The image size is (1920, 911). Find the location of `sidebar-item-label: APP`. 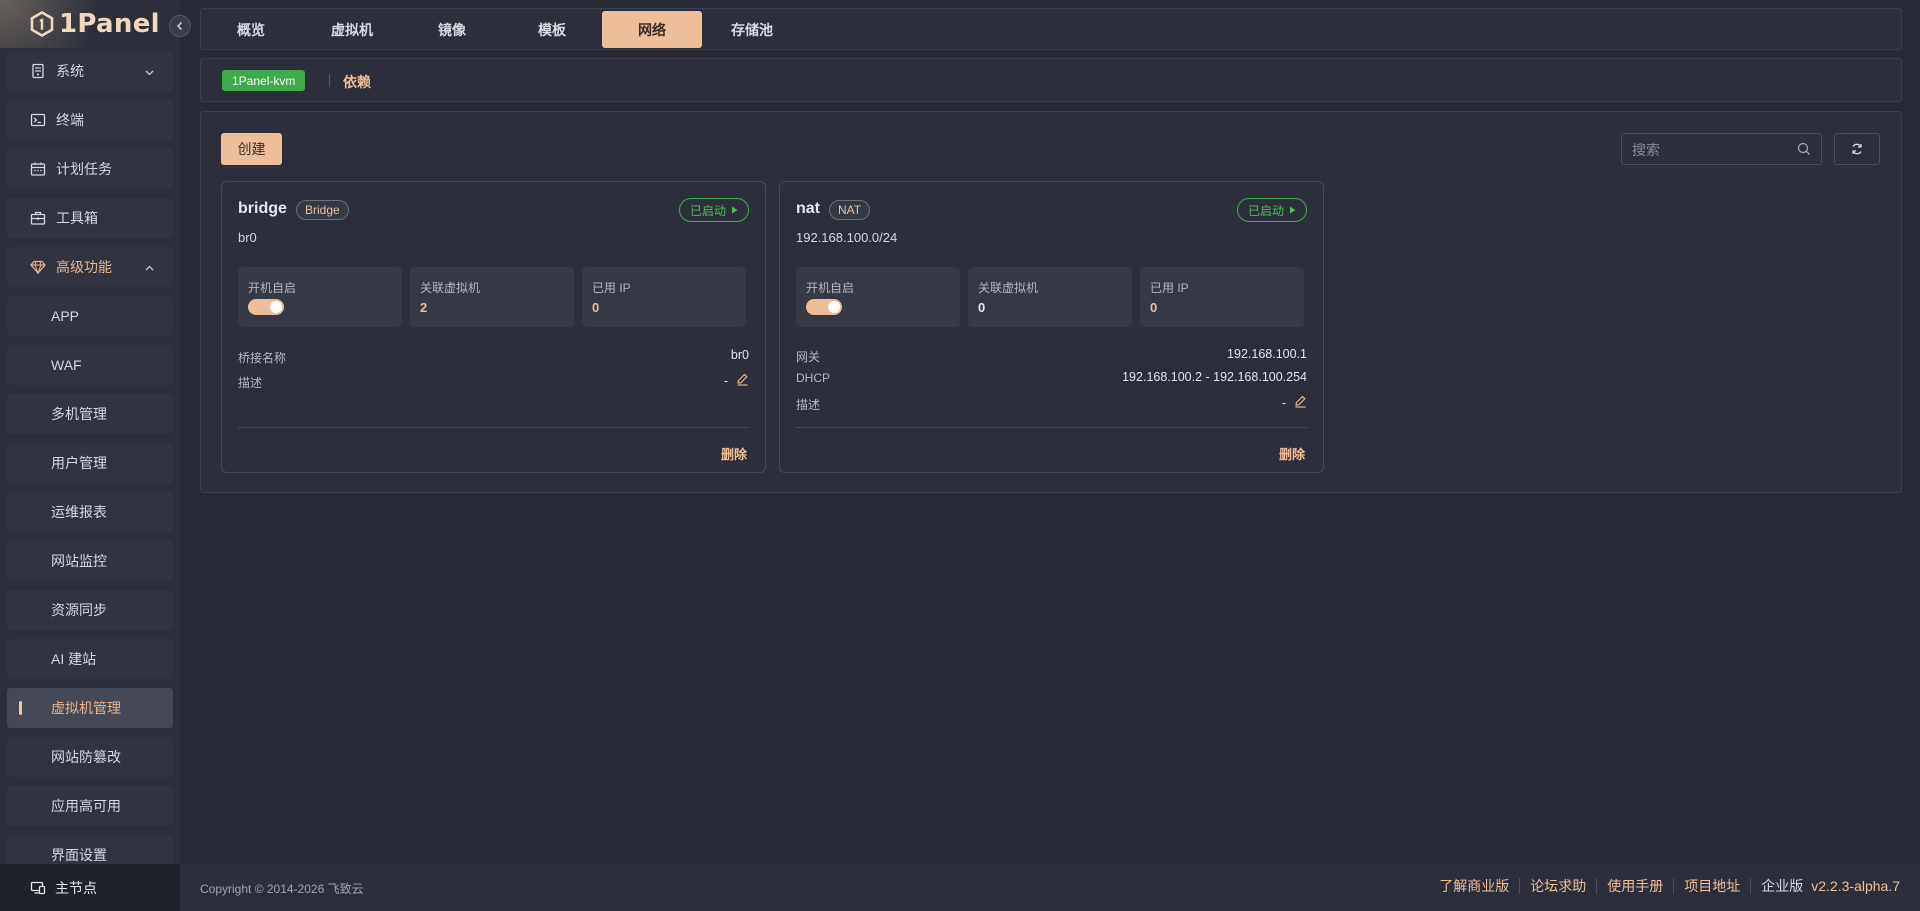

sidebar-item-label: APP is located at coordinates (65, 316).